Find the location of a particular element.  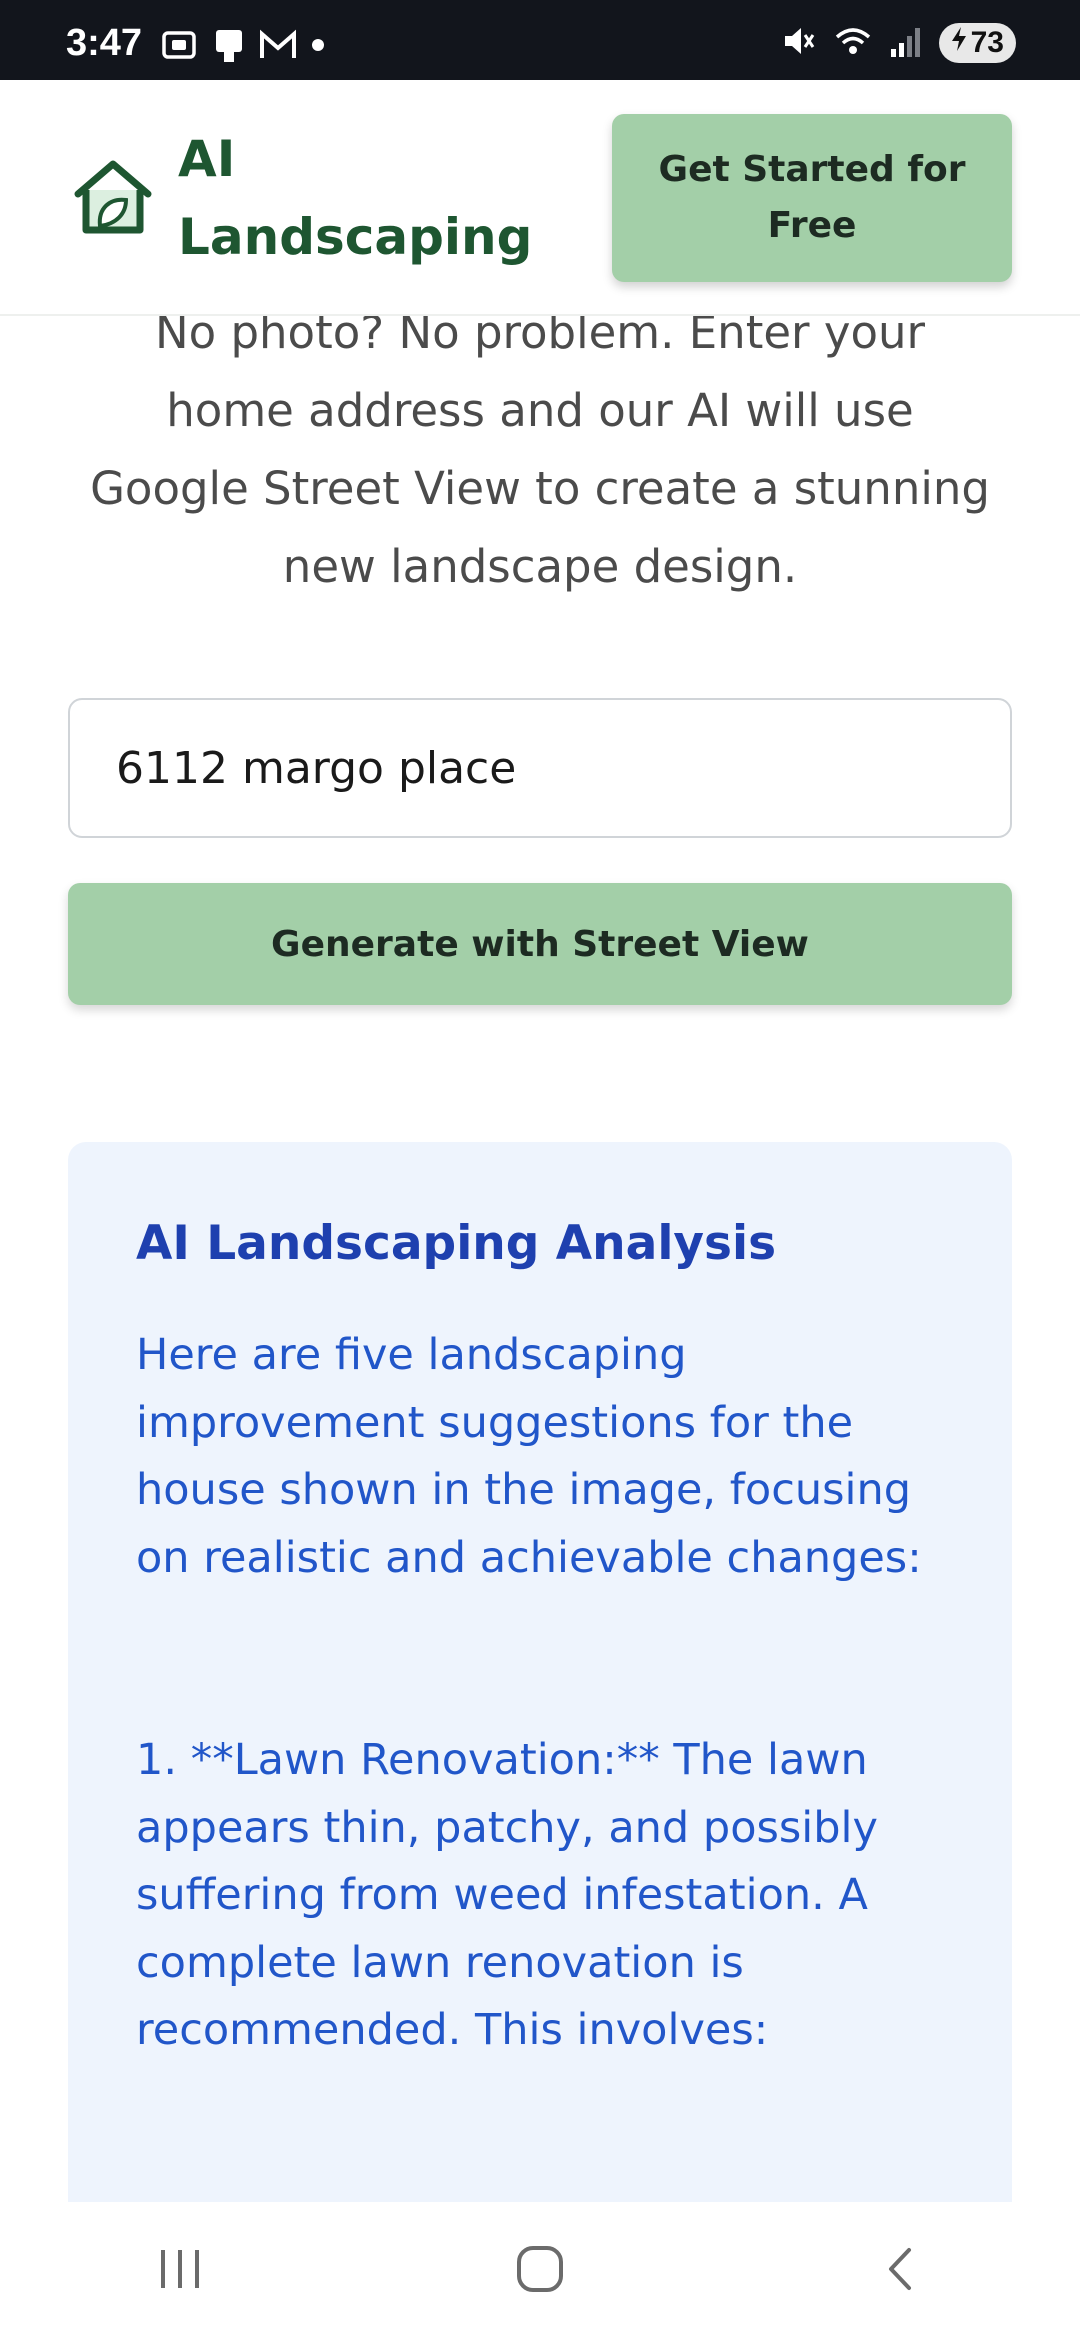

recent-apps-icon is located at coordinates (180, 2271).